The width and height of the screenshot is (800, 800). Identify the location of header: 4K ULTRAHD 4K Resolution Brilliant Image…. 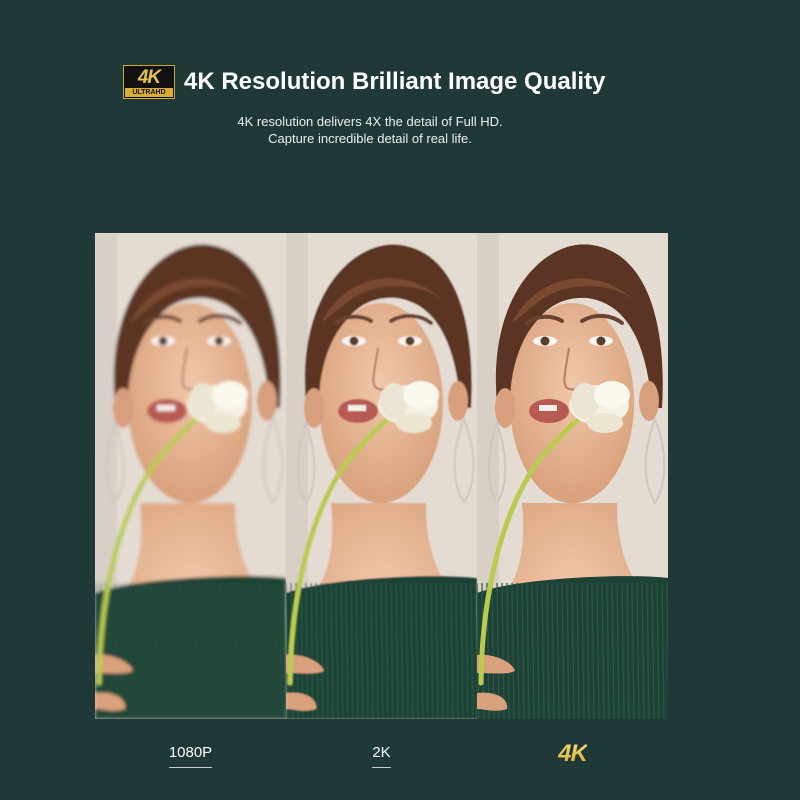
(403, 83).